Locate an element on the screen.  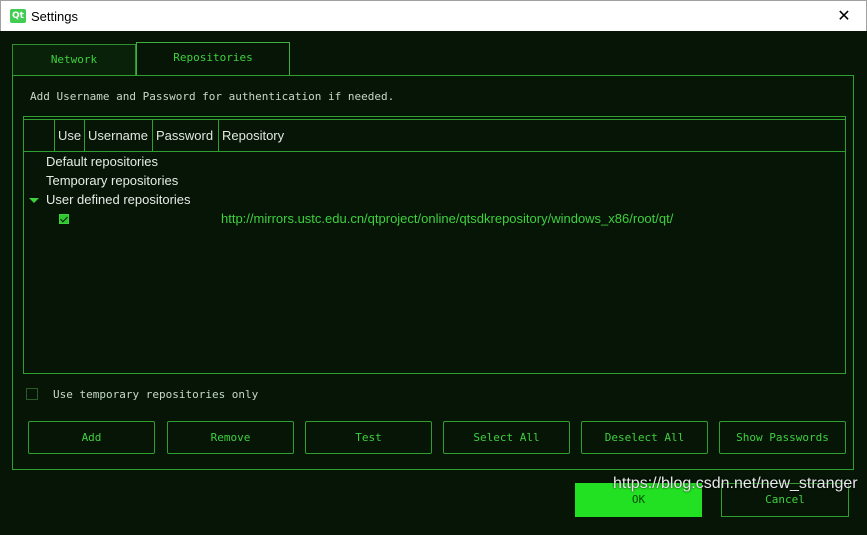
add-button: Add is located at coordinates (91, 437).